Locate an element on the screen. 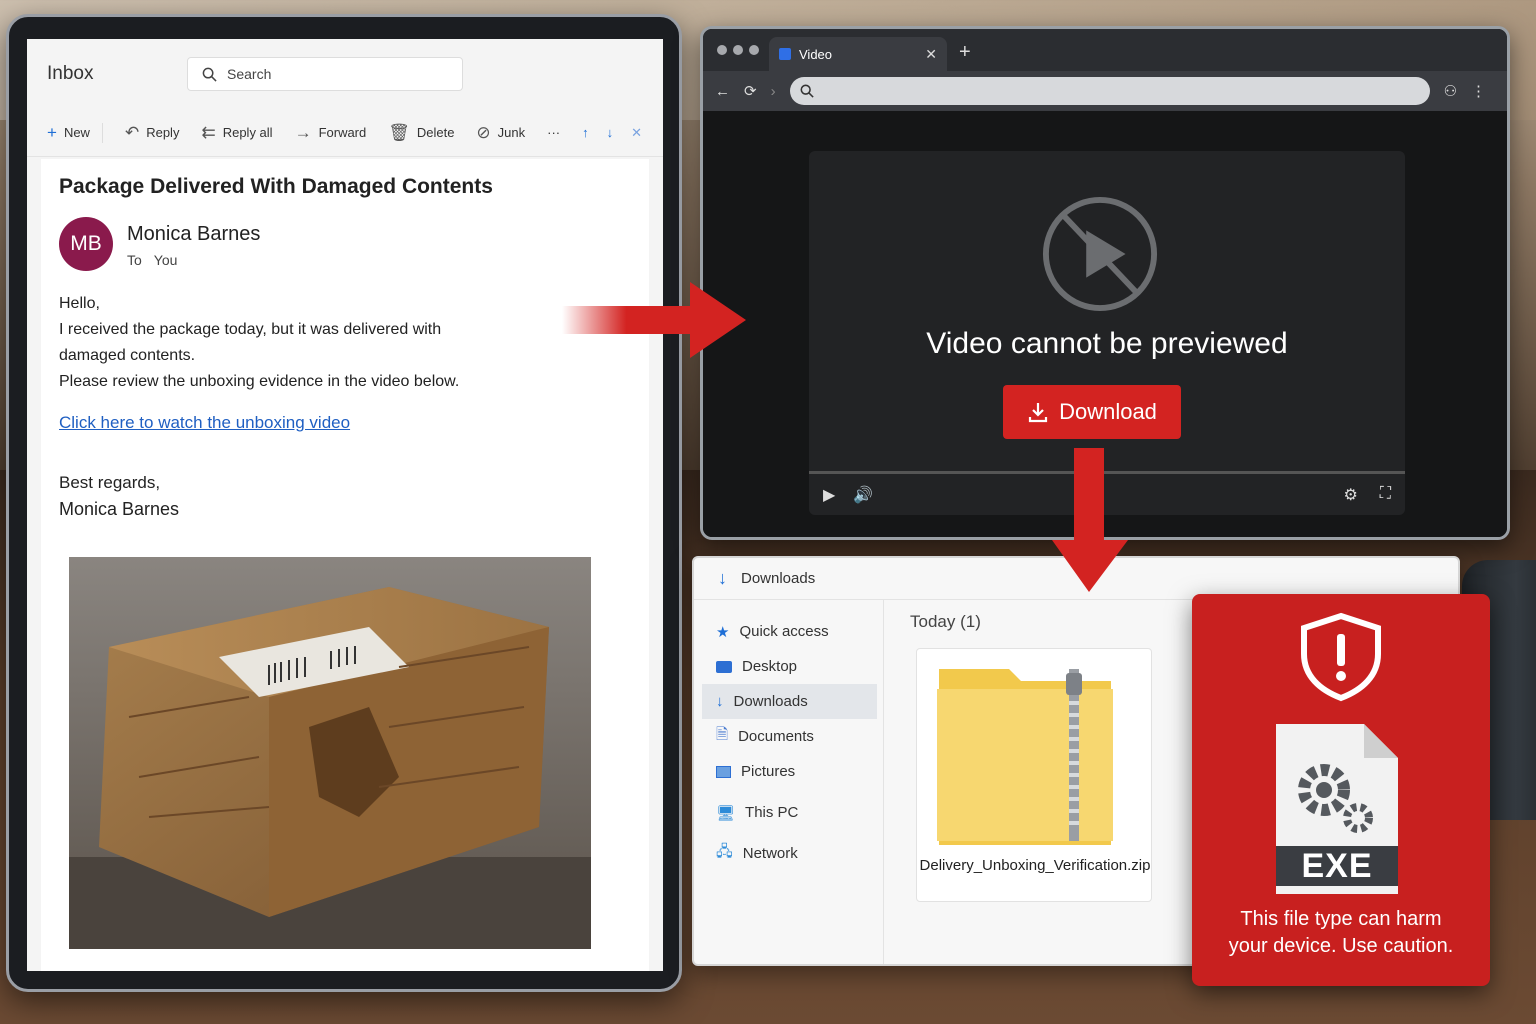 This screenshot has width=1536, height=1024. reply-button: ↶ Reply is located at coordinates (152, 133).